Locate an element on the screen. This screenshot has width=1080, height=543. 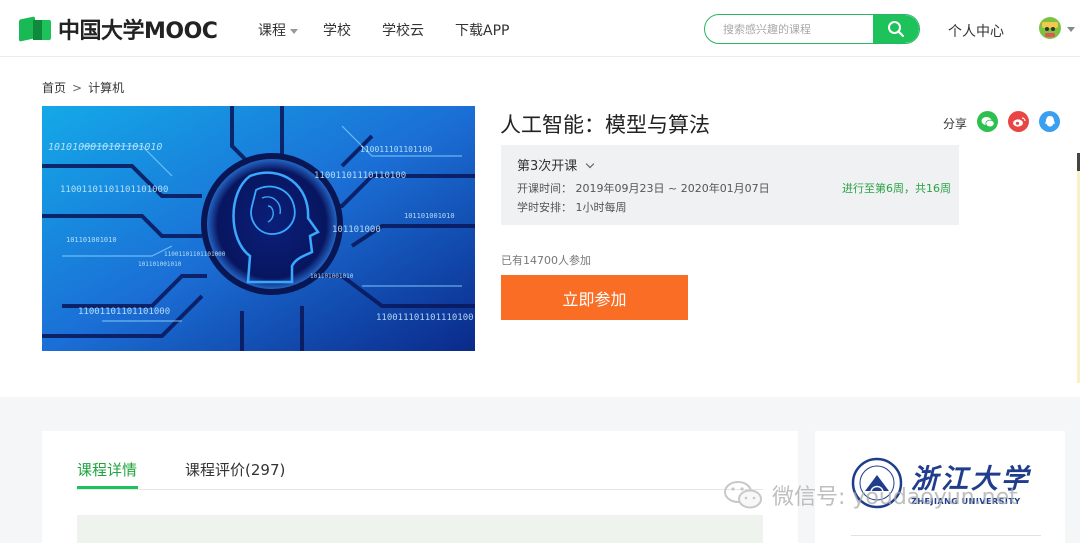
join-button: 立即参加 is located at coordinates (594, 297).